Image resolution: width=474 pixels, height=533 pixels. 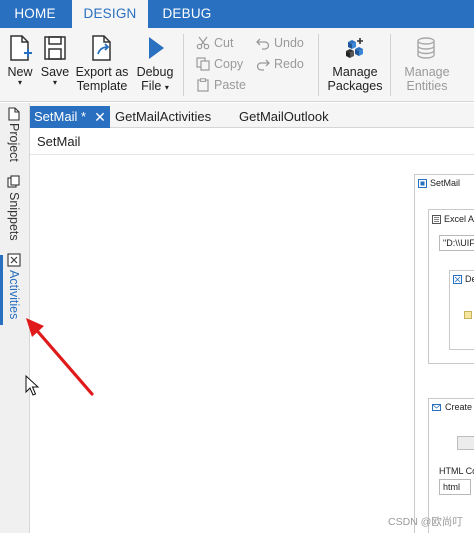 I want to click on redo-icon, so click(x=263, y=65).